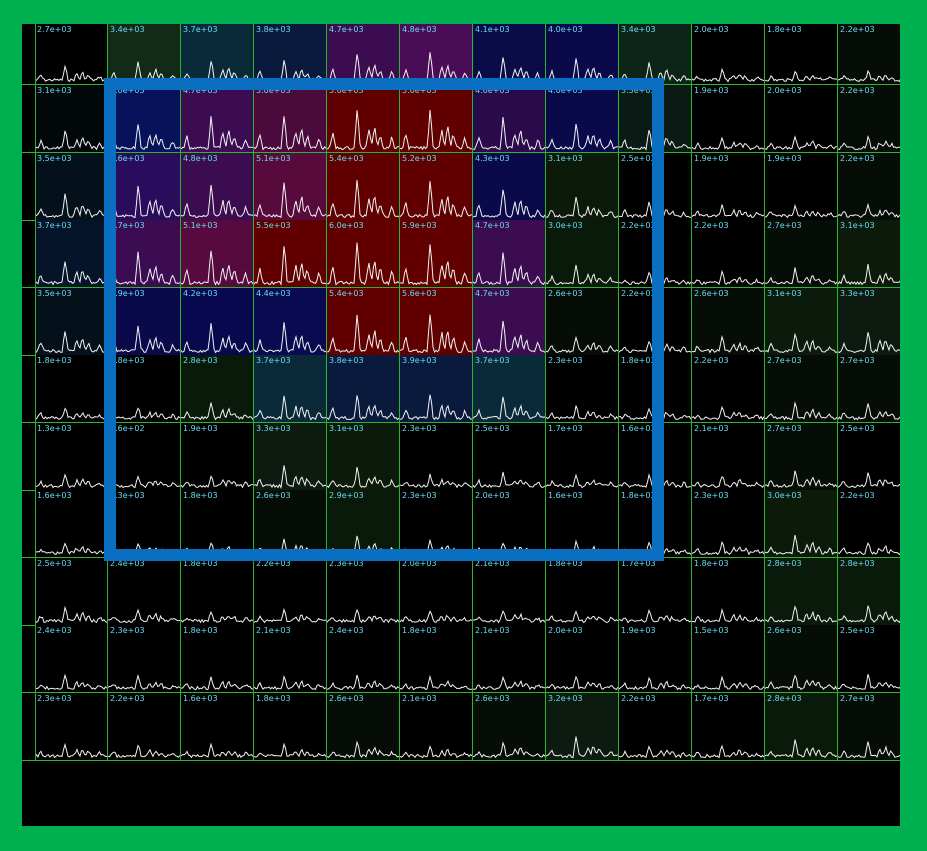 The height and width of the screenshot is (851, 927). I want to click on spectrum-cell: 1.7e+03, so click(655, 591).